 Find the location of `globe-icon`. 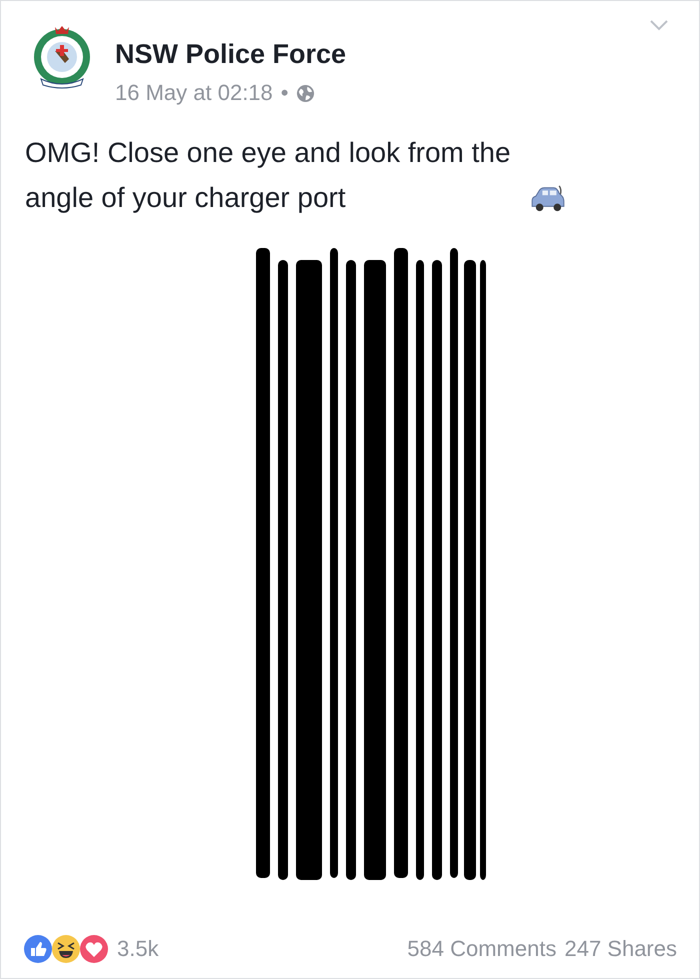

globe-icon is located at coordinates (306, 93).